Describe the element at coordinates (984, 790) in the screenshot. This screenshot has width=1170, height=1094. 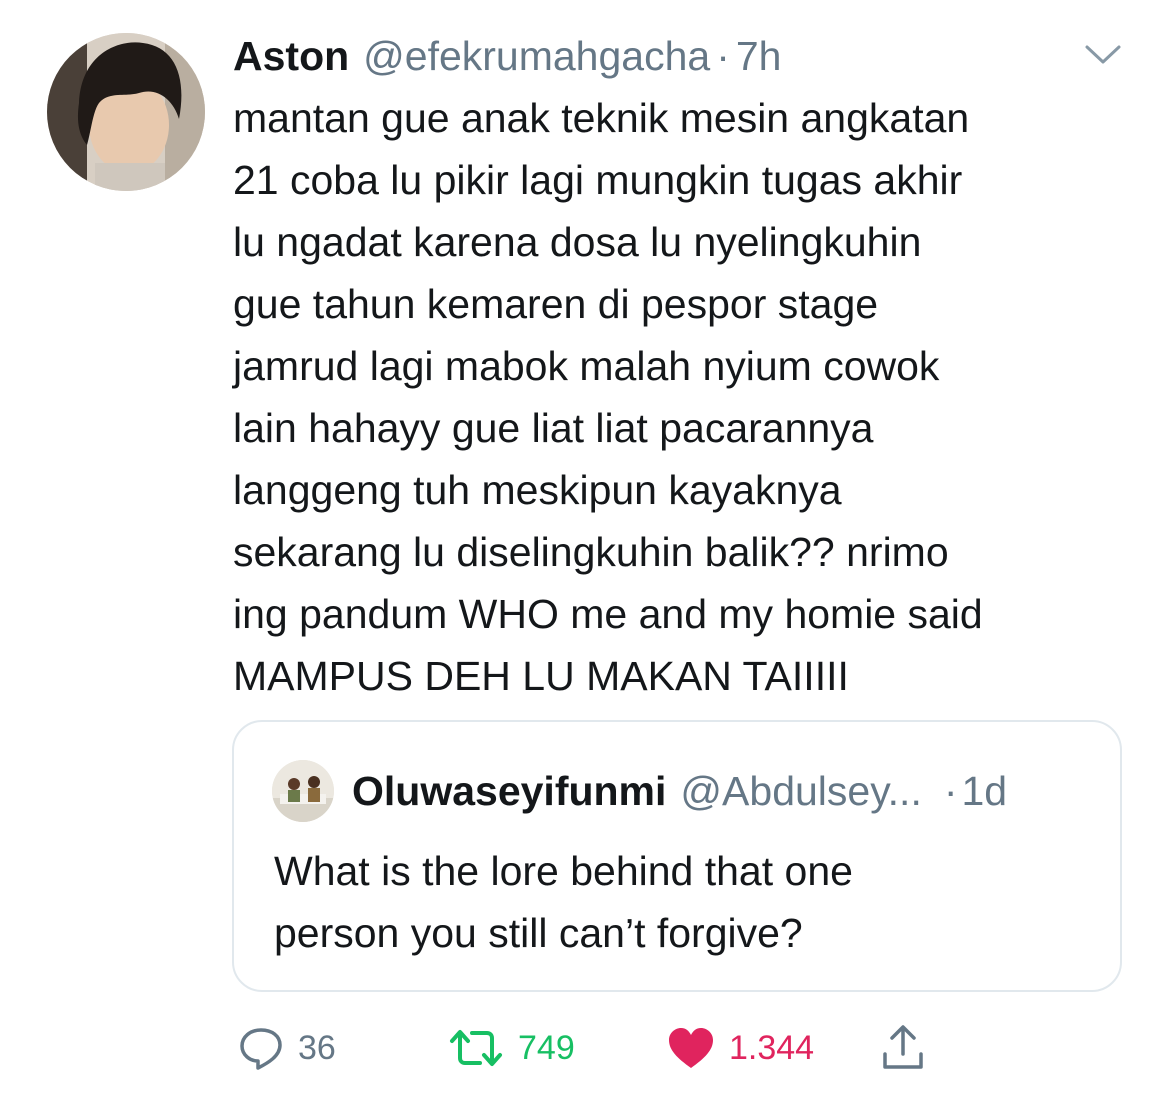
I see `quoted-tweet-time: 1d` at that location.